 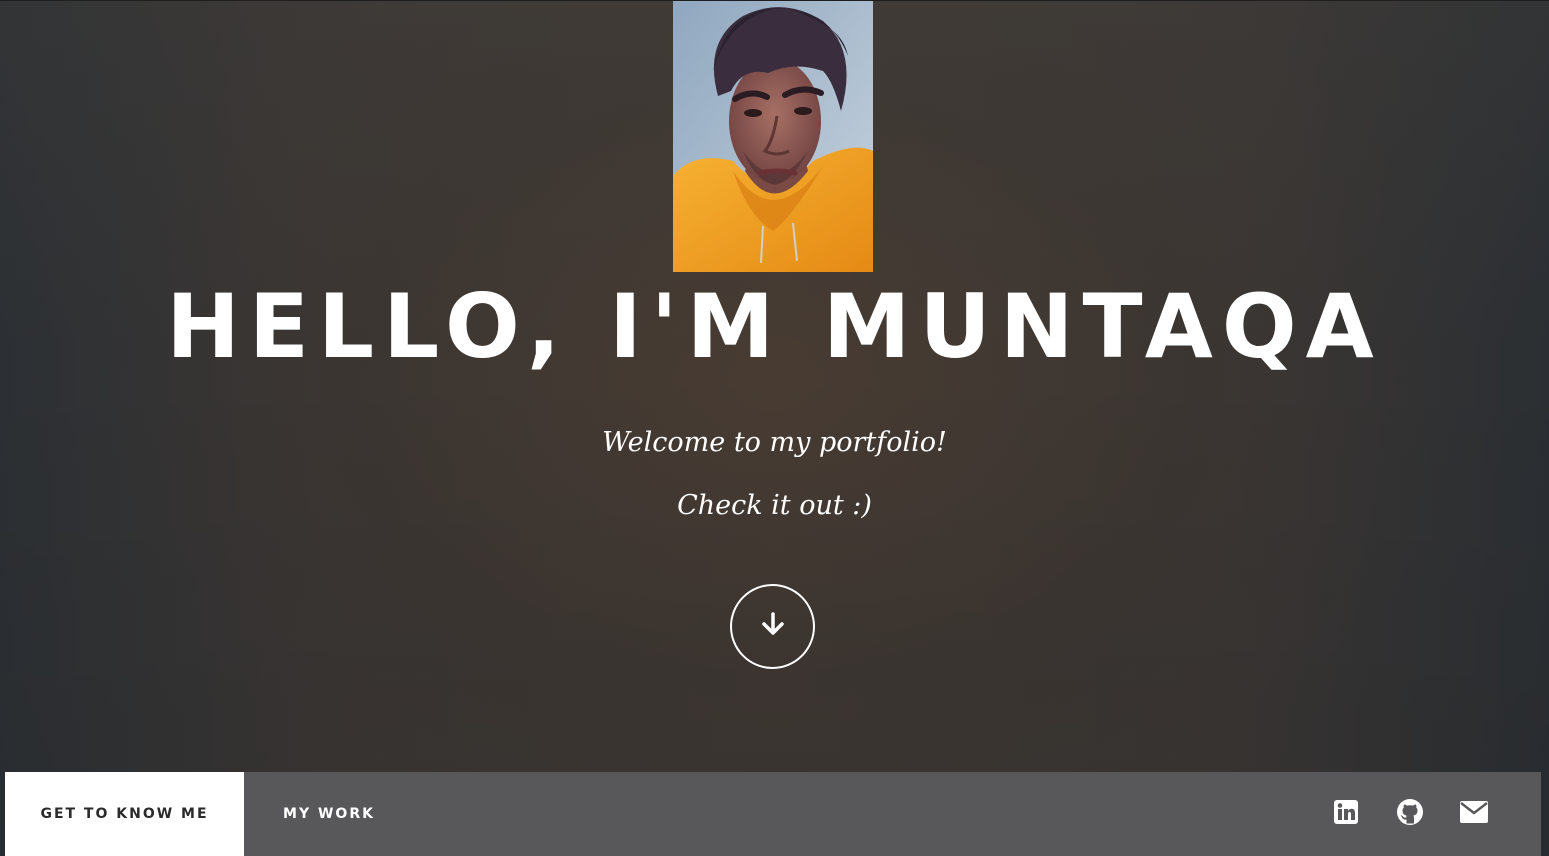 I want to click on github-link, so click(x=1410, y=814).